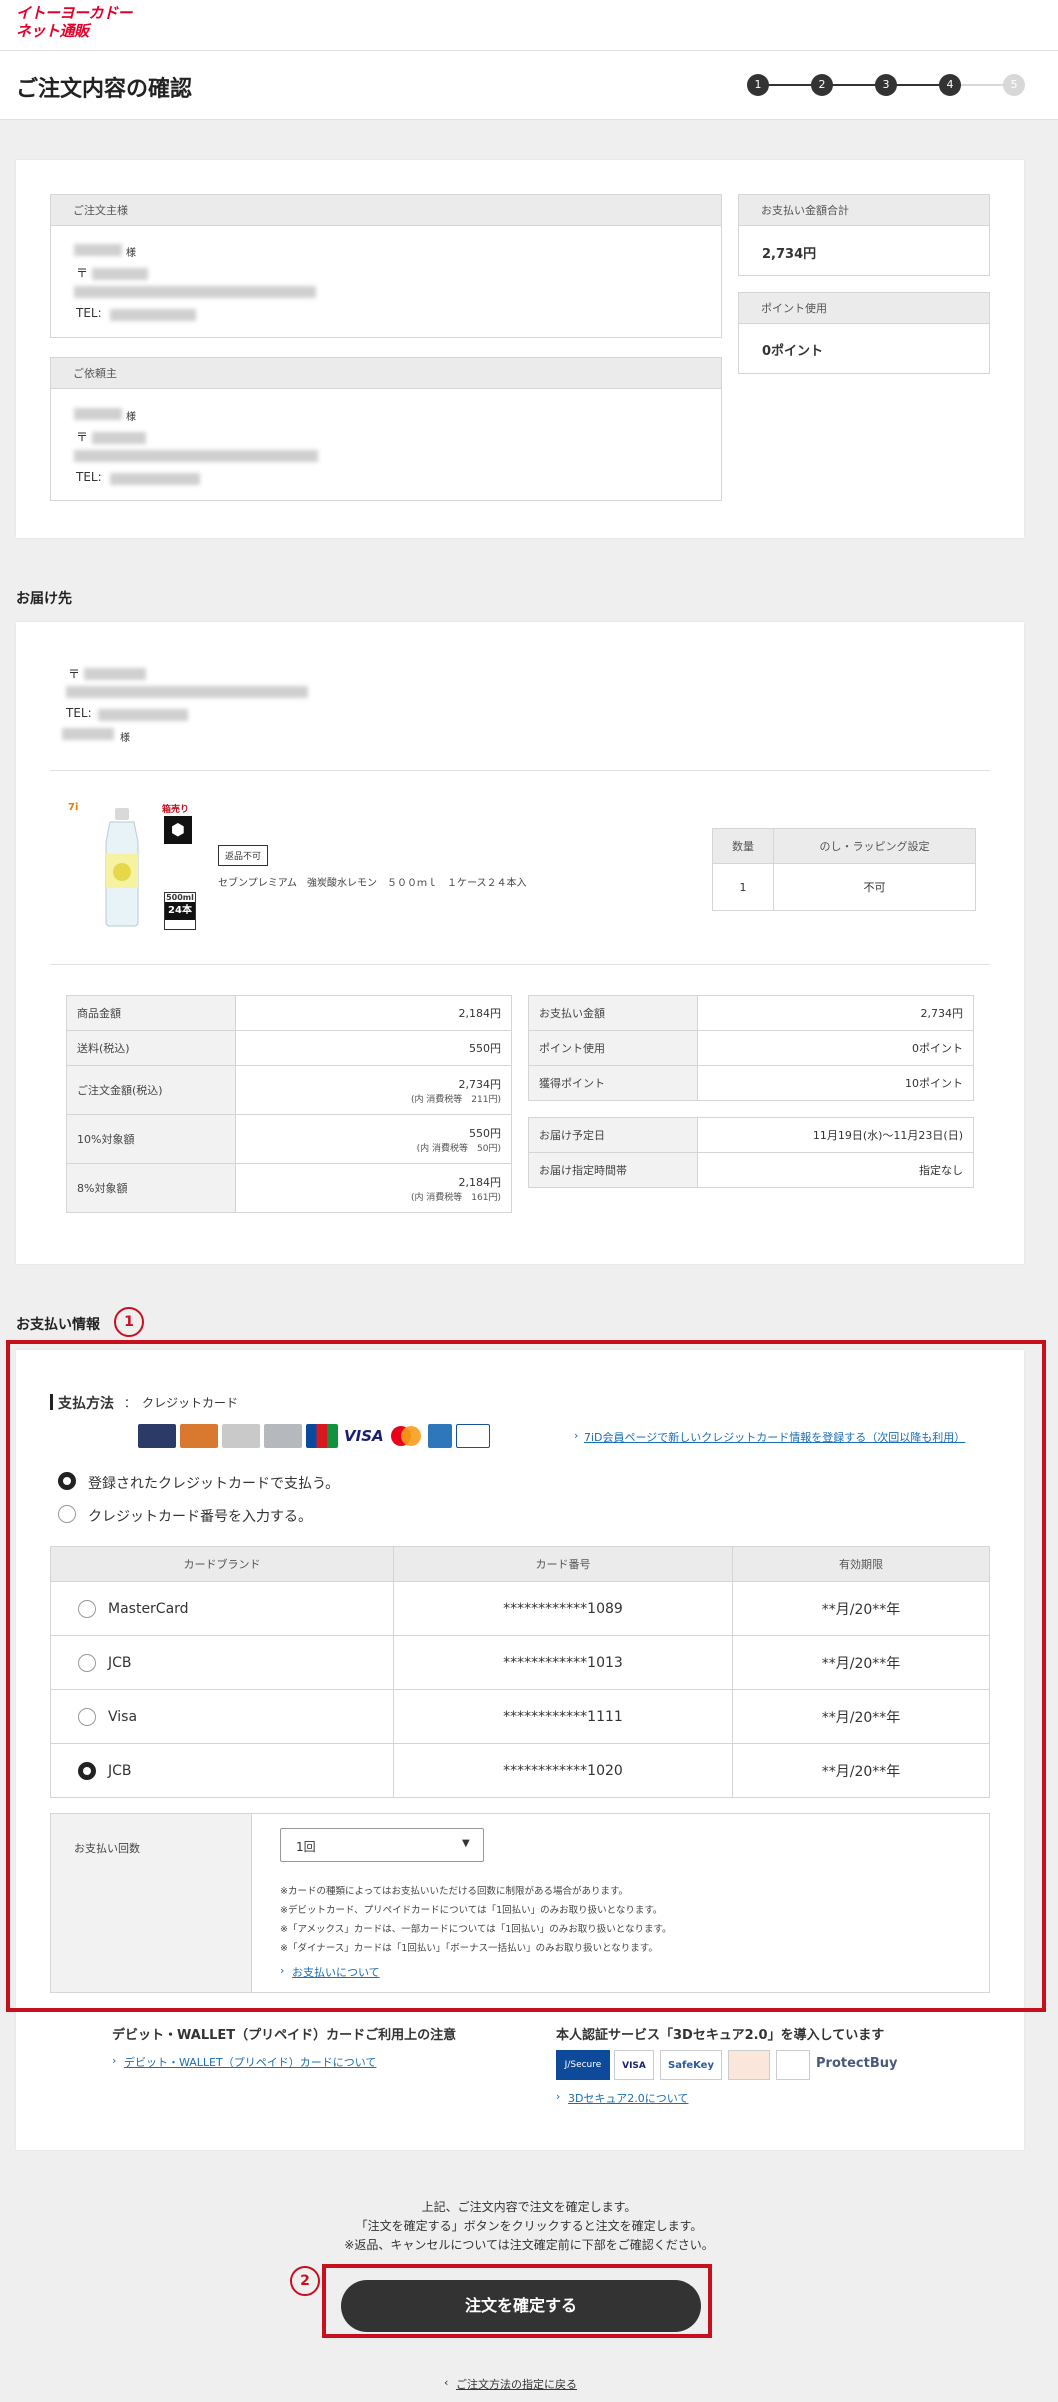  What do you see at coordinates (180, 897) in the screenshot?
I see `size-text: 500ml` at bounding box center [180, 897].